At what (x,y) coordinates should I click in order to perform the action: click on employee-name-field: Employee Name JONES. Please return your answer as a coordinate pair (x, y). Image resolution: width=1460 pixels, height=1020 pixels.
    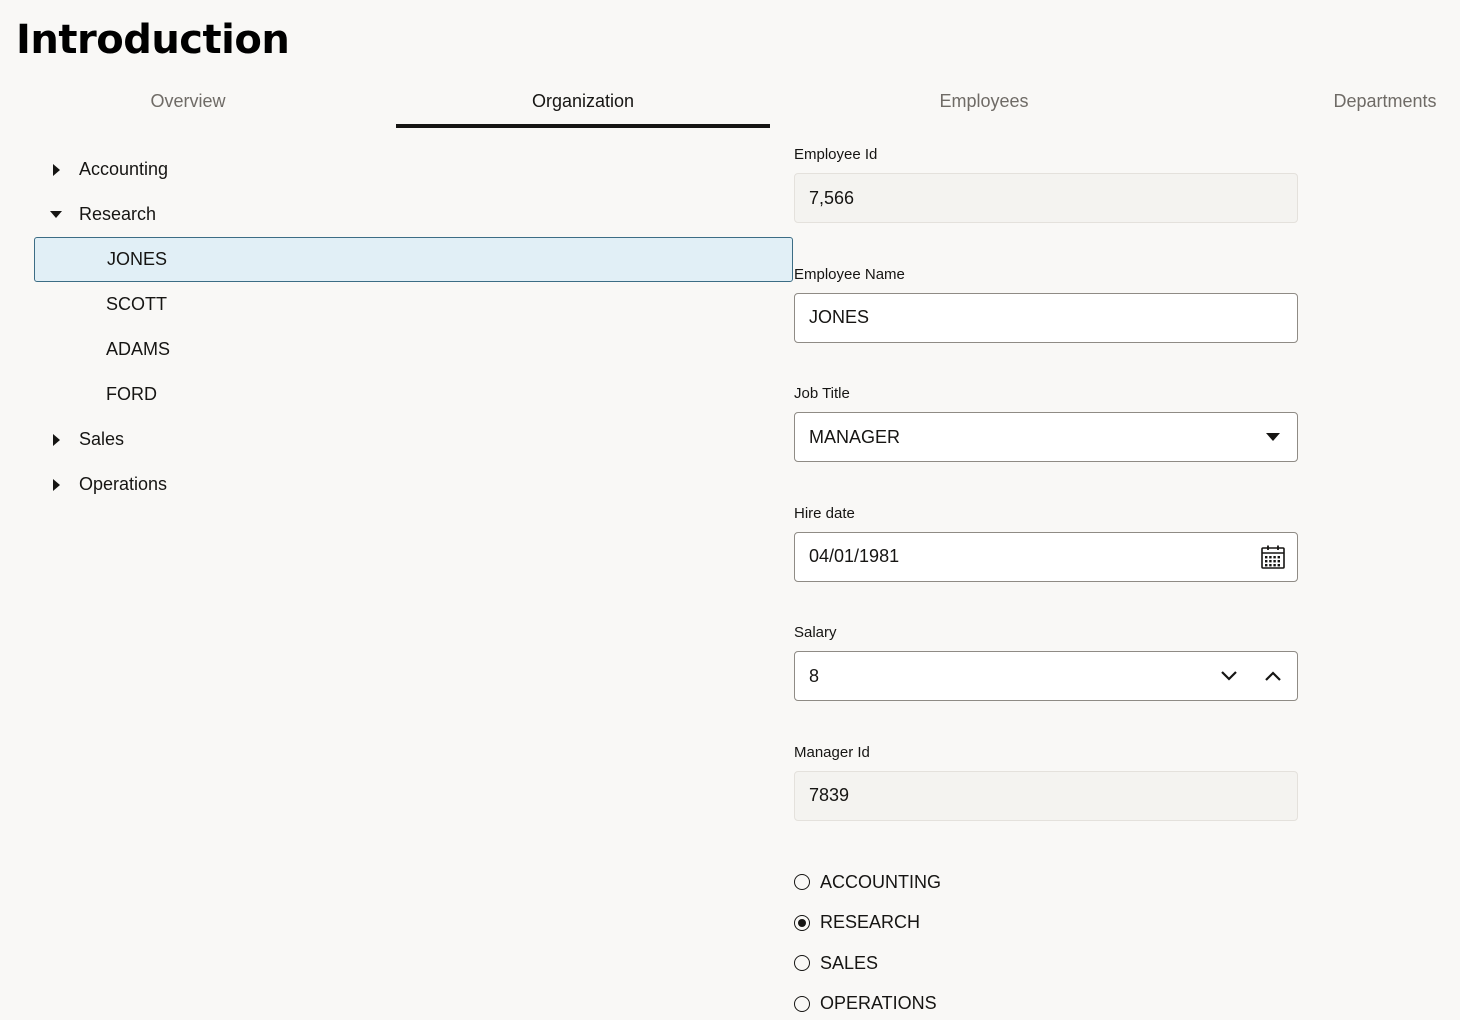
    Looking at the image, I should click on (1046, 320).